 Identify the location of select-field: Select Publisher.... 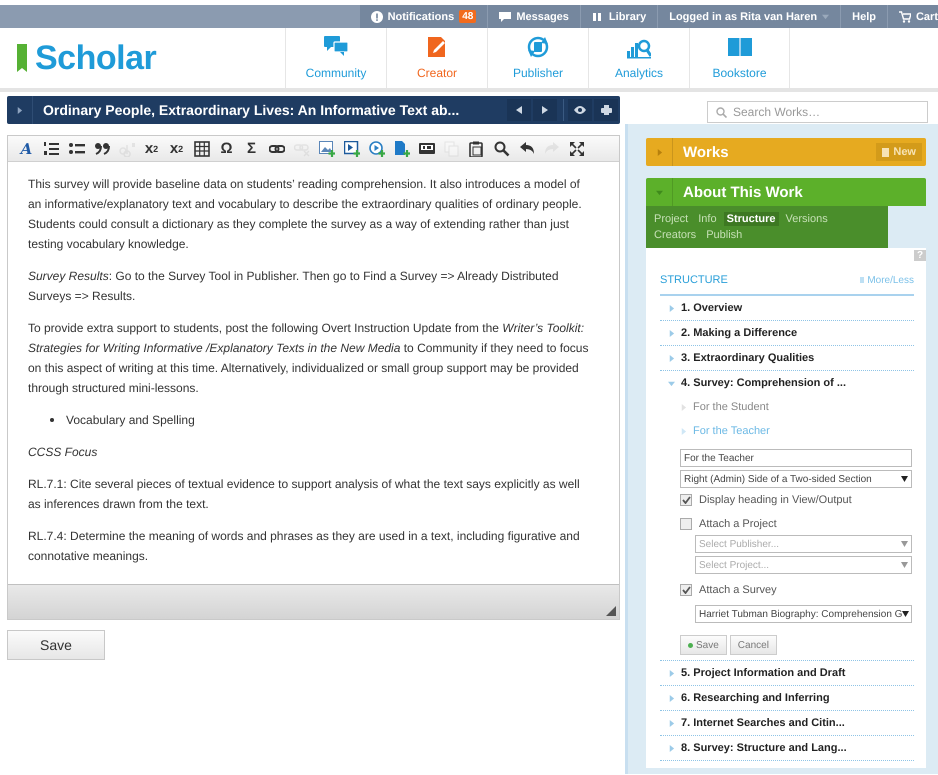
(803, 544).